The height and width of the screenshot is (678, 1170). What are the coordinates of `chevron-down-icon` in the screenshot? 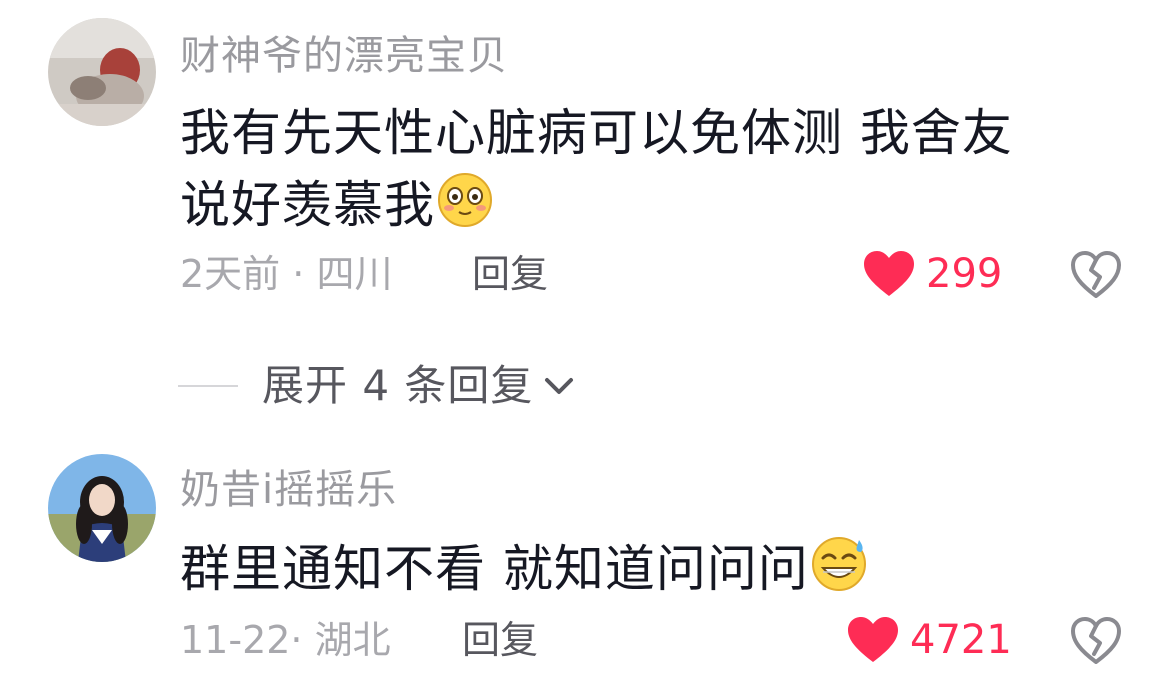 It's located at (559, 386).